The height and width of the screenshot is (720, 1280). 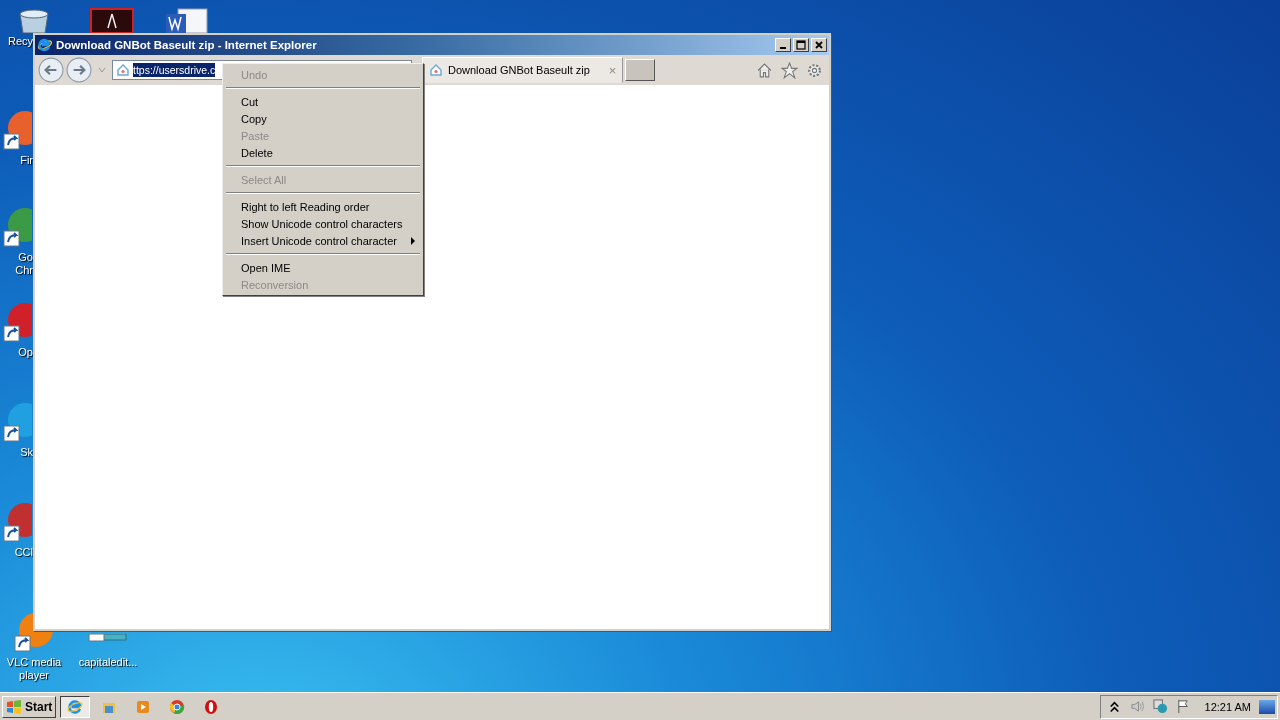 What do you see at coordinates (26, 452) in the screenshot?
I see `desktop-icon-label: Sk` at bounding box center [26, 452].